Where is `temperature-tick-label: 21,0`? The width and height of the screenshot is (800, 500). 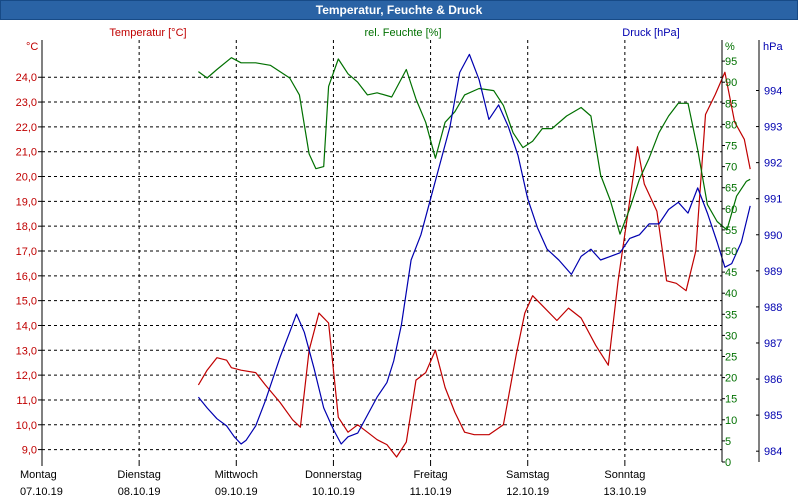
temperature-tick-label: 21,0 is located at coordinates (26, 153).